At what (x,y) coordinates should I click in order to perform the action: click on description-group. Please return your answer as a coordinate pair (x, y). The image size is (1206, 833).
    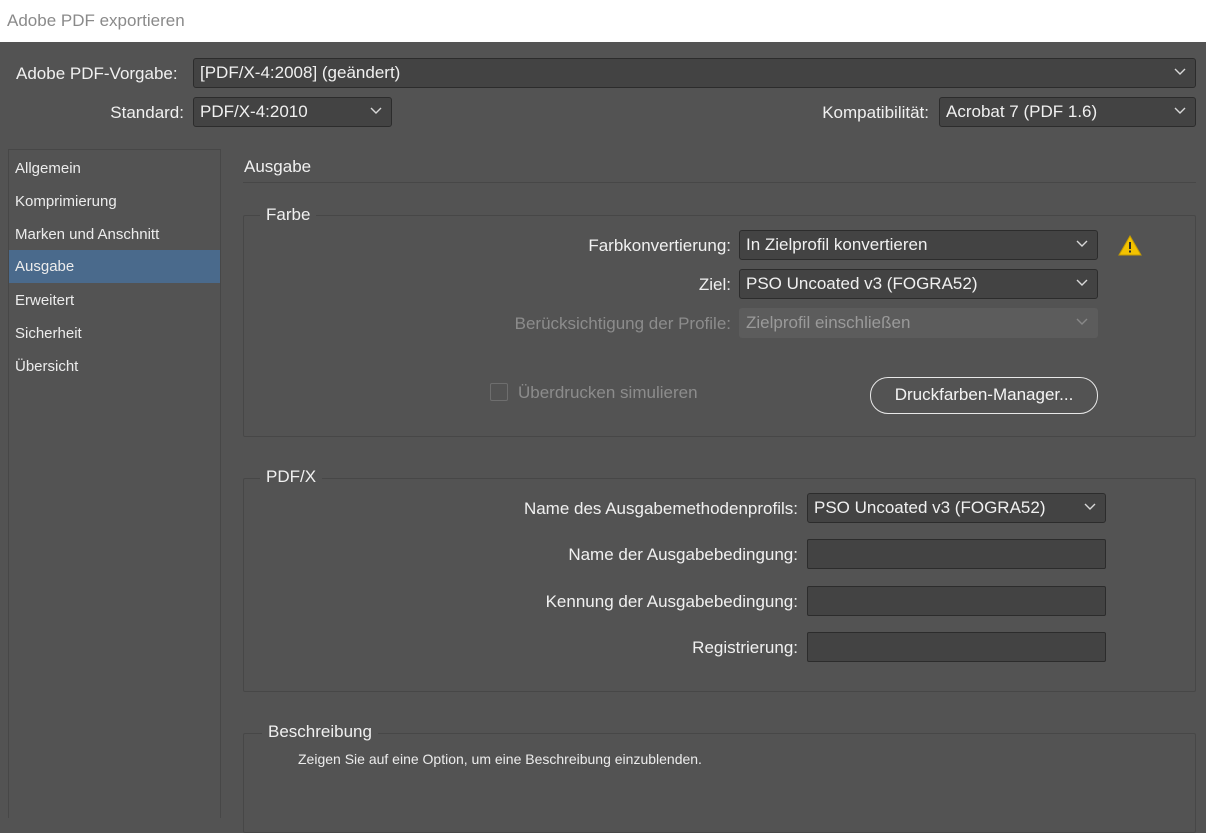
    Looking at the image, I should click on (719, 783).